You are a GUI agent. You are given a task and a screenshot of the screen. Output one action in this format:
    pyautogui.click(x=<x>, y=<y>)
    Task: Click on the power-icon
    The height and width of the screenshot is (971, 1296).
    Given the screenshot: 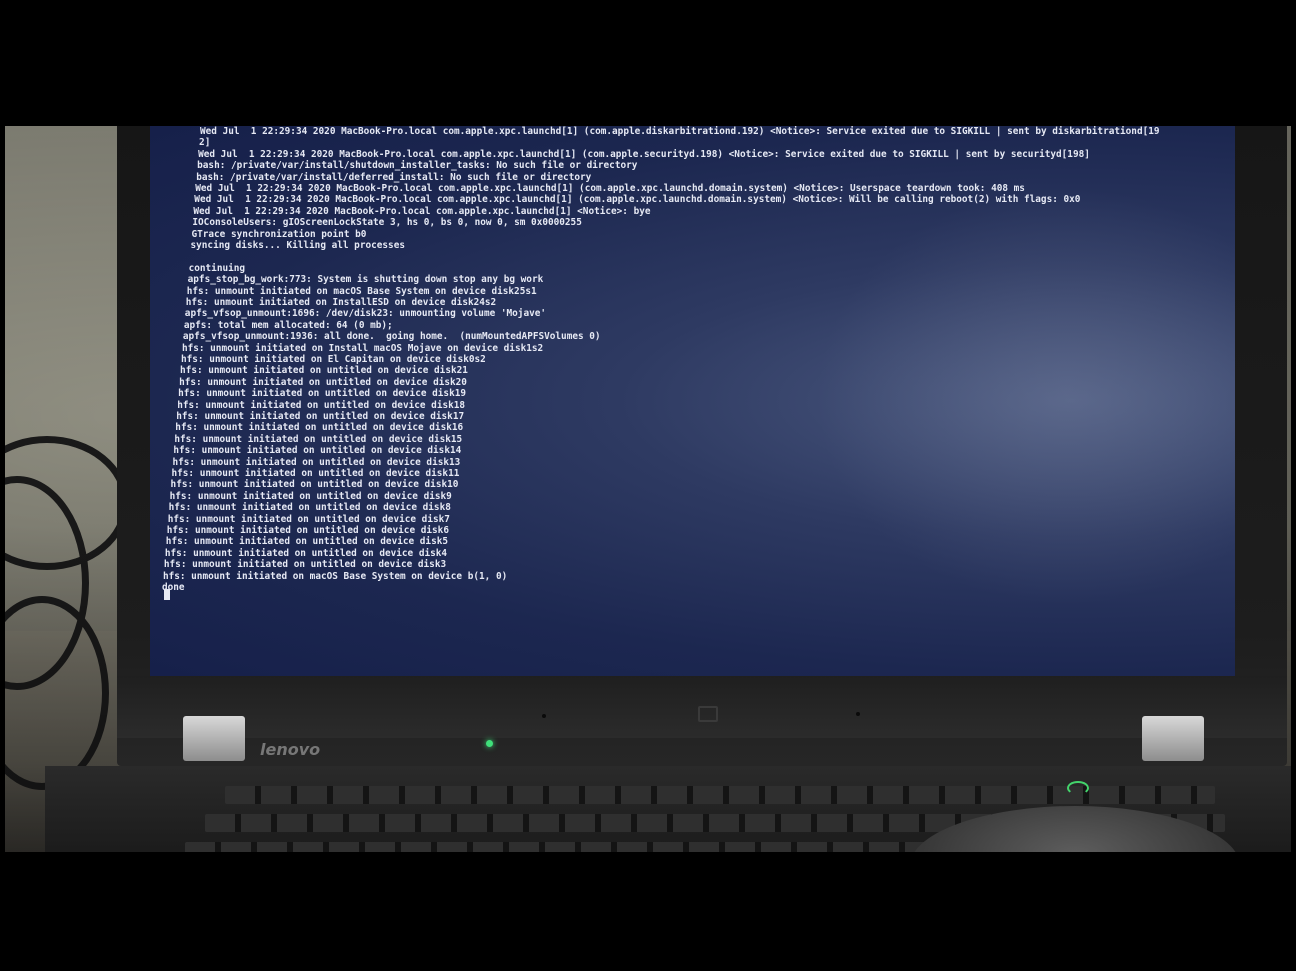 What is the action you would take?
    pyautogui.click(x=1078, y=788)
    